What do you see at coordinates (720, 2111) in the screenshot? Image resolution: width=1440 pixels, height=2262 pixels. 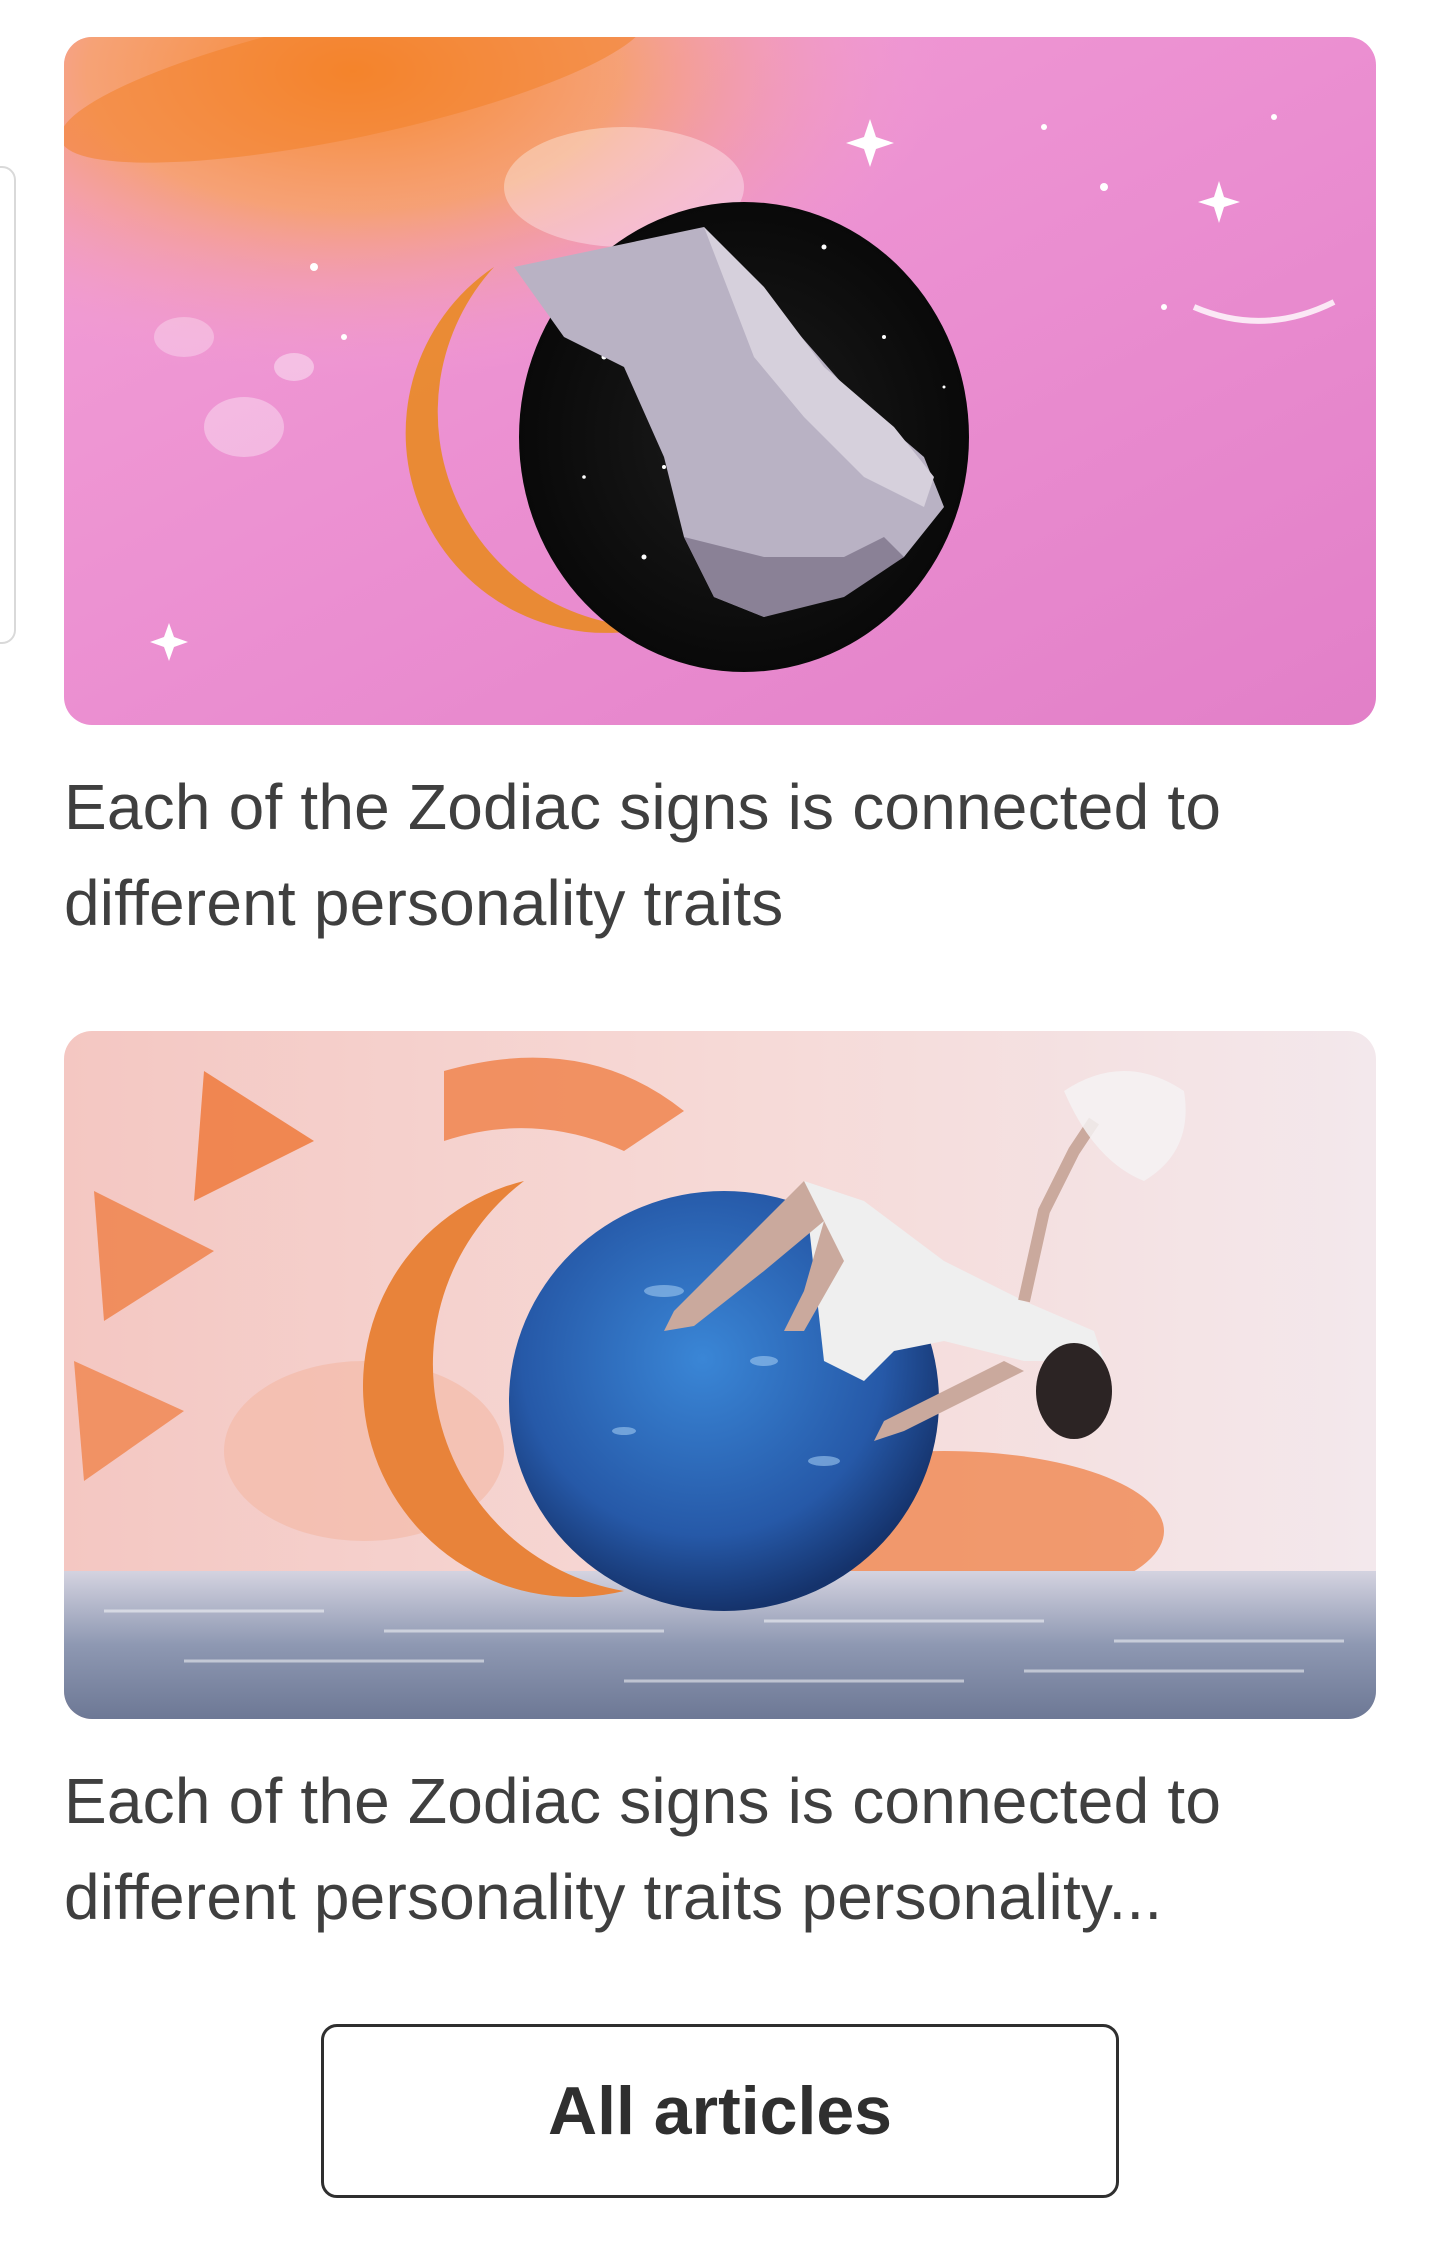 I see `all-articles-button: All articles` at bounding box center [720, 2111].